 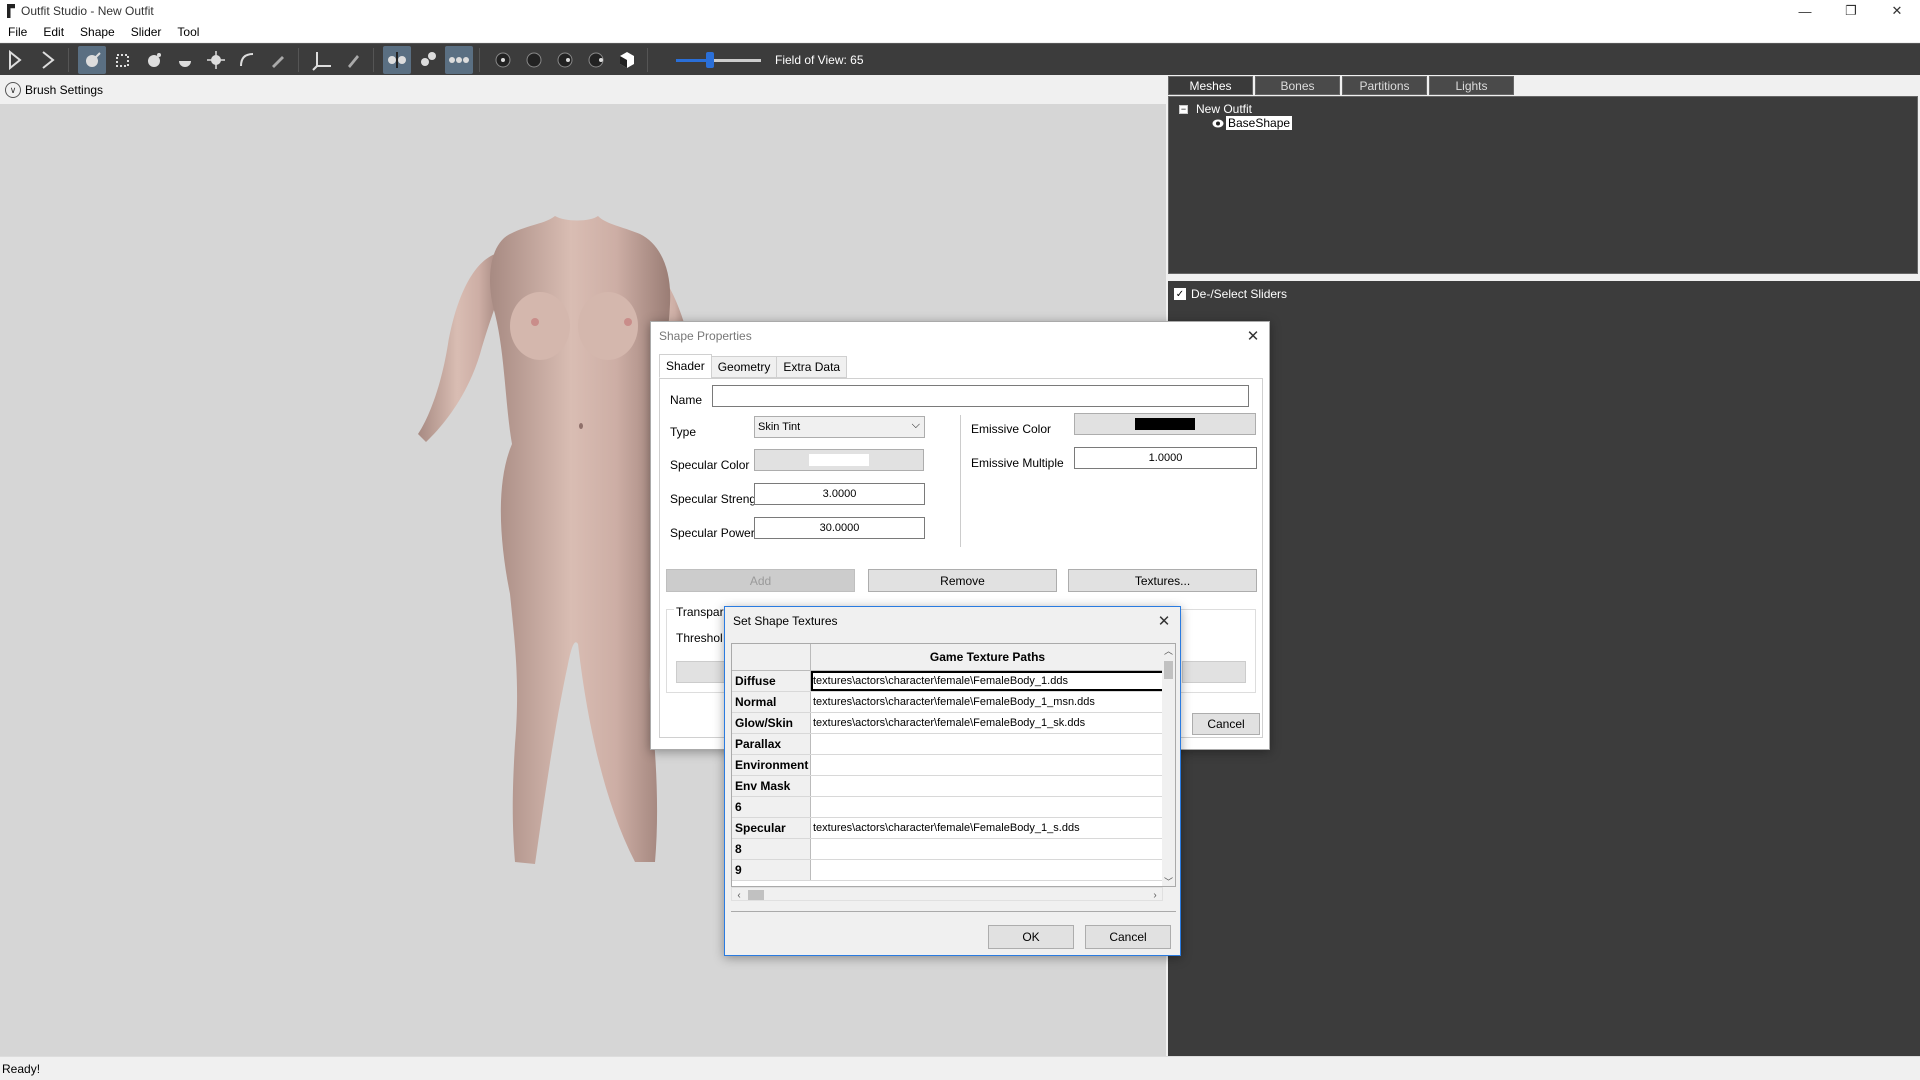 I want to click on window-controls: — ❐ ✕, so click(x=1851, y=11).